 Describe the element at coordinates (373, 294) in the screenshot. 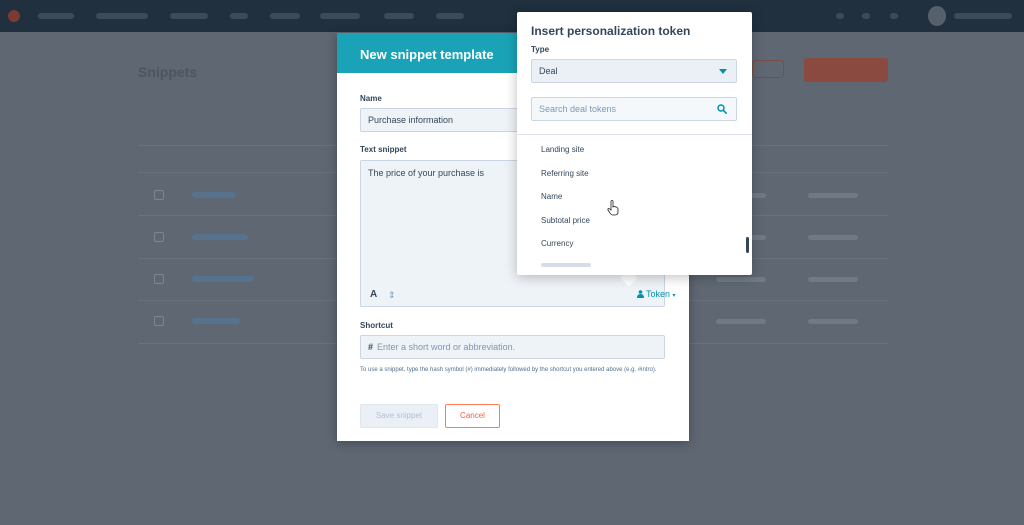

I see `text-format-icon: A` at that location.